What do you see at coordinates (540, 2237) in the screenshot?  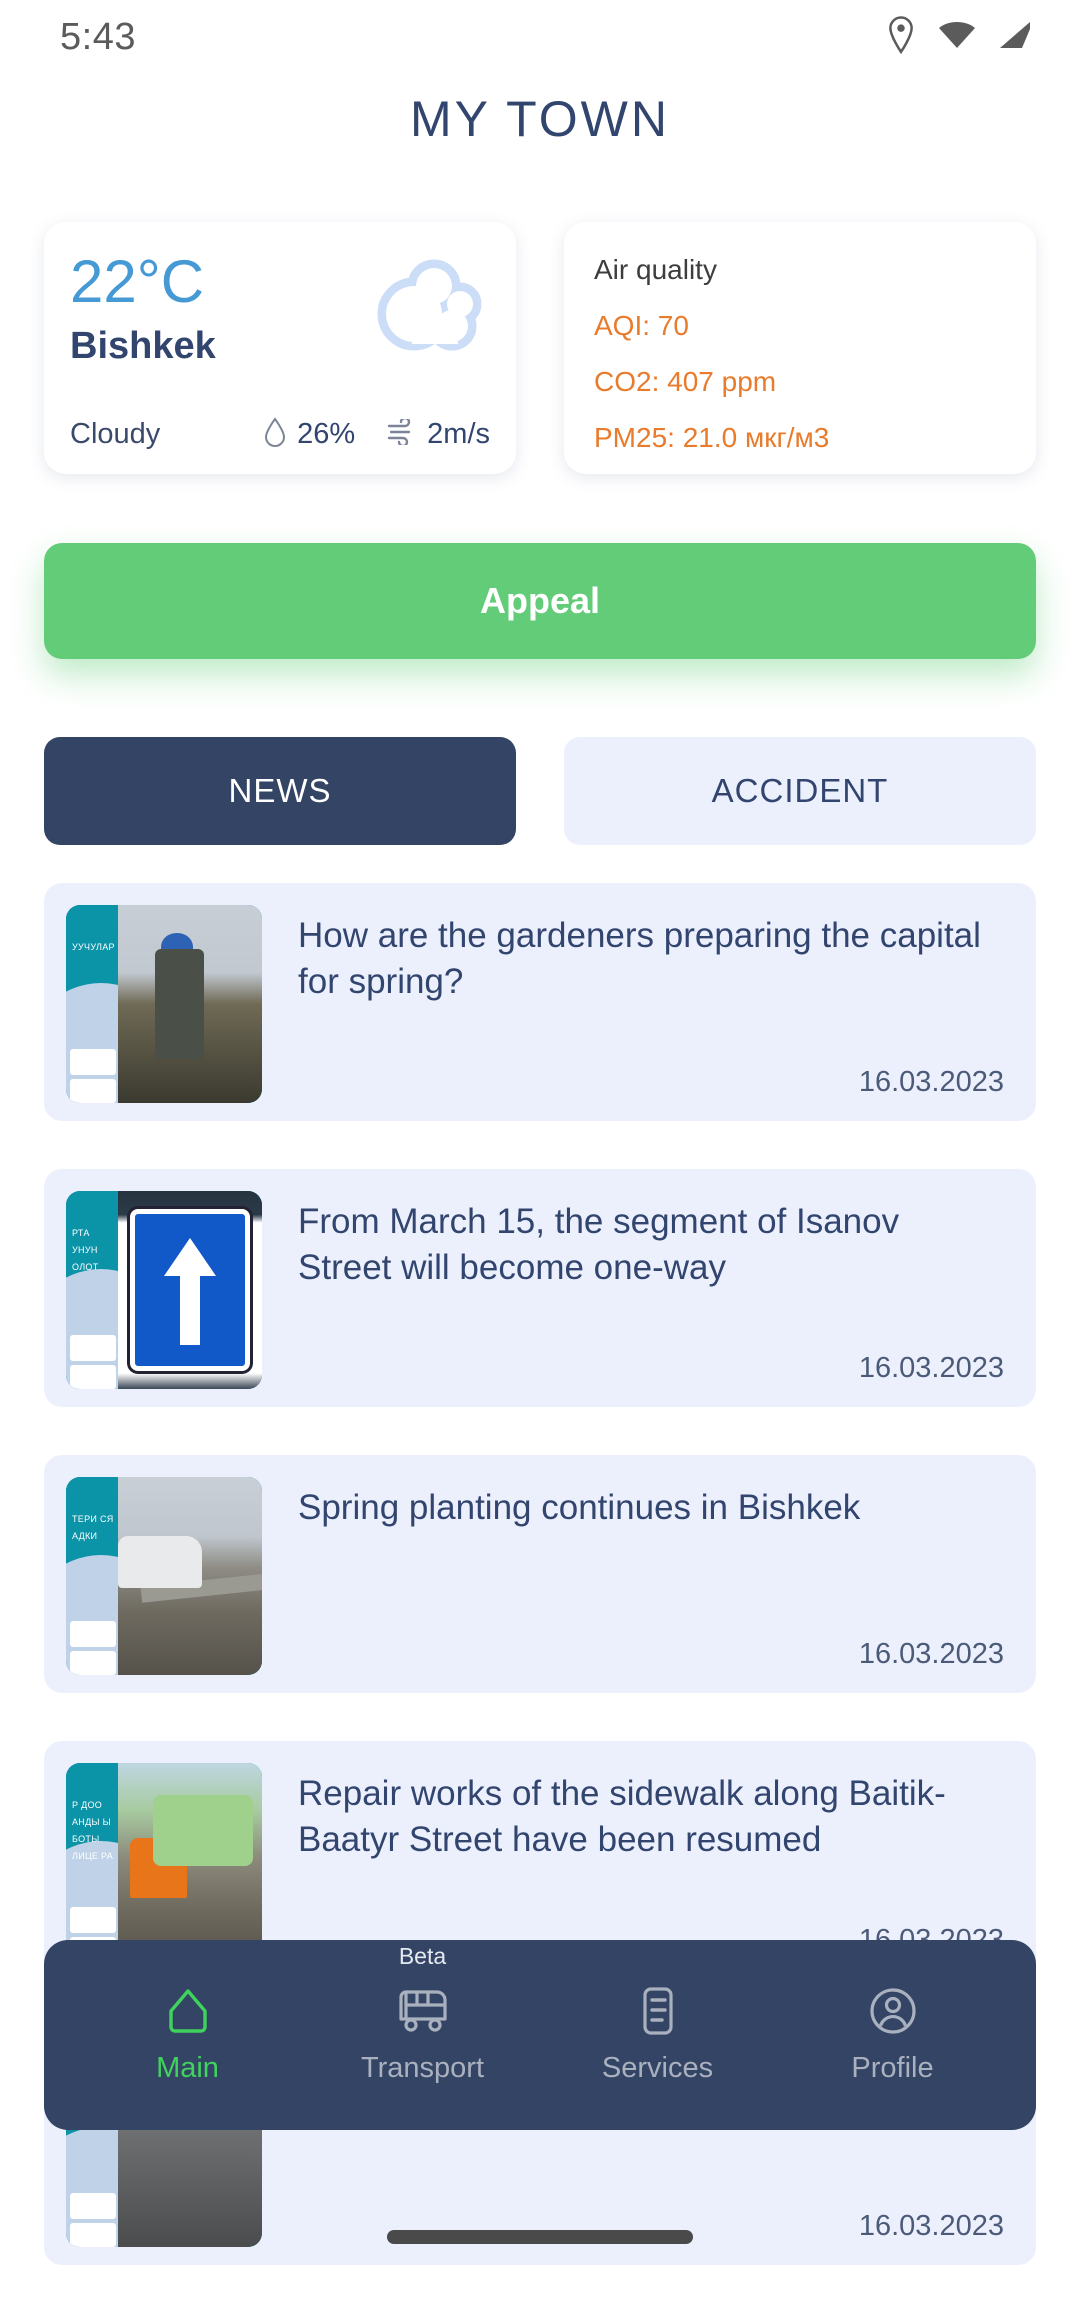 I see `home-indicator` at bounding box center [540, 2237].